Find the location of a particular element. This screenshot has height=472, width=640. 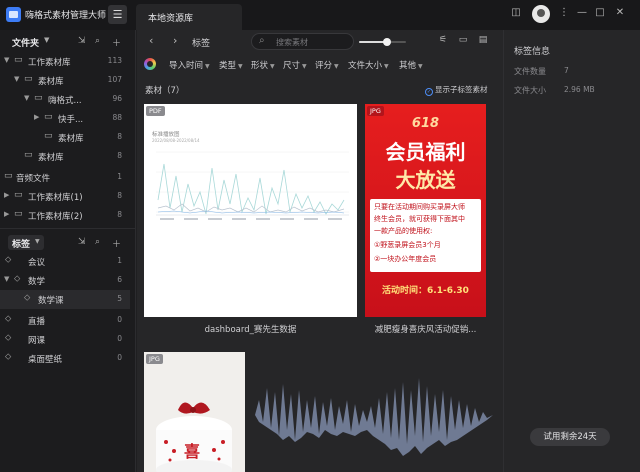

tags-section-pill: 标签 ▼ is located at coordinates (26, 242).